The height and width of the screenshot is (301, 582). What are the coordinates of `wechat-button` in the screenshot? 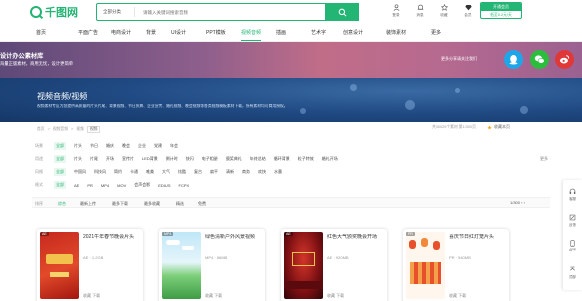 It's located at (539, 59).